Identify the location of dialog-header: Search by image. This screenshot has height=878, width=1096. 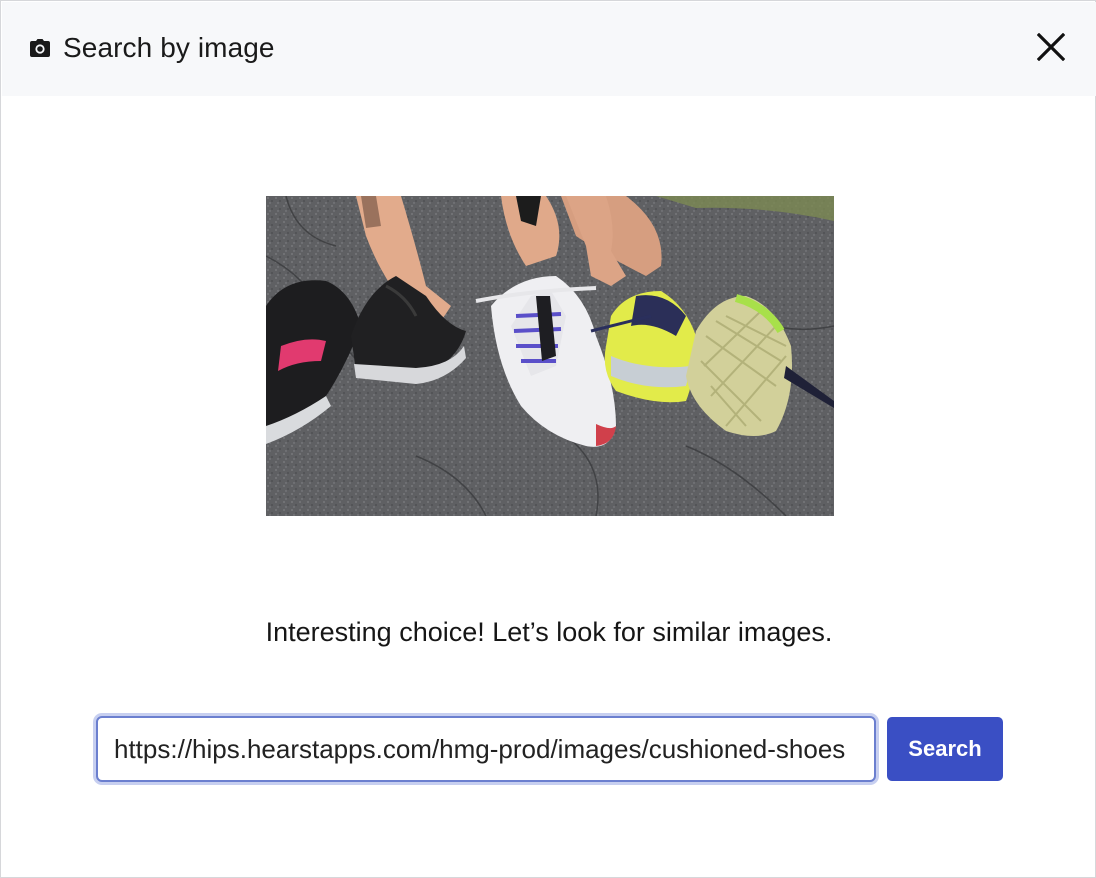
(549, 49).